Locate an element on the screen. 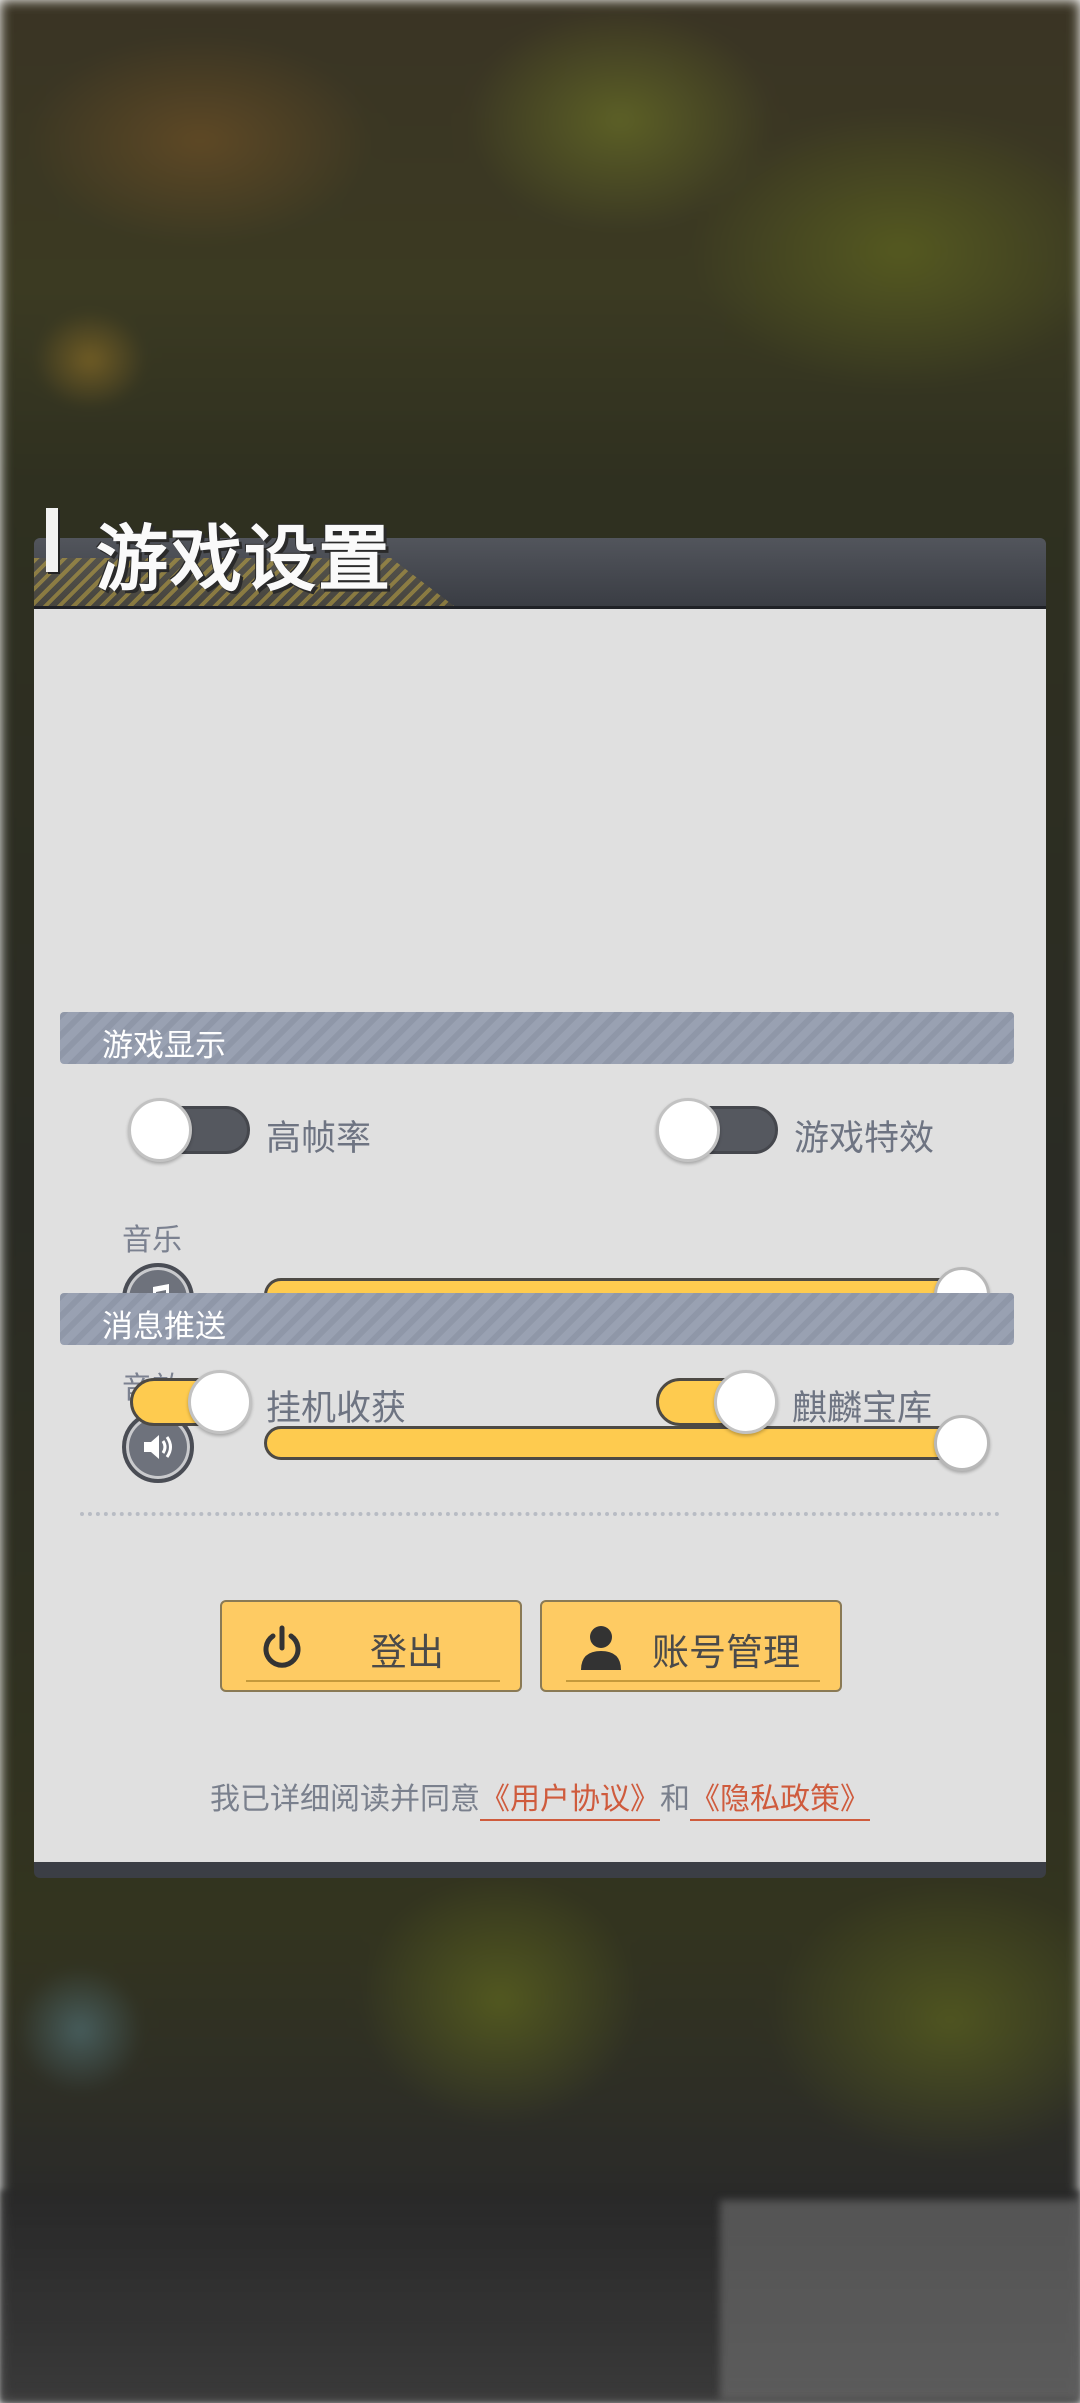 Image resolution: width=1080 pixels, height=2403 pixels. agreement-and: 和 is located at coordinates (675, 1799).